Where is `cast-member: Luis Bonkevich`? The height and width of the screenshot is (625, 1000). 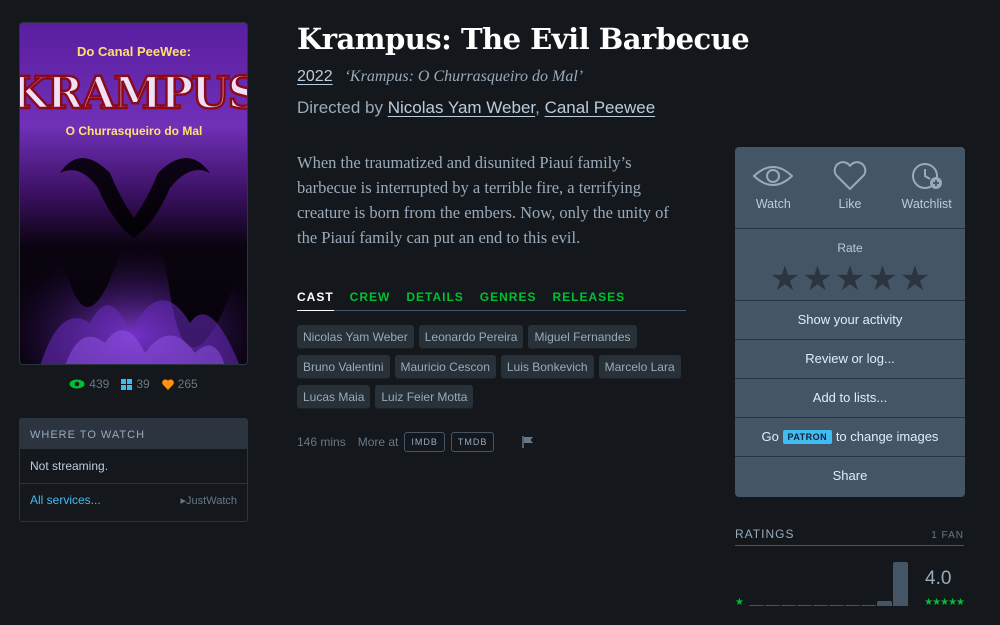 cast-member: Luis Bonkevich is located at coordinates (547, 367).